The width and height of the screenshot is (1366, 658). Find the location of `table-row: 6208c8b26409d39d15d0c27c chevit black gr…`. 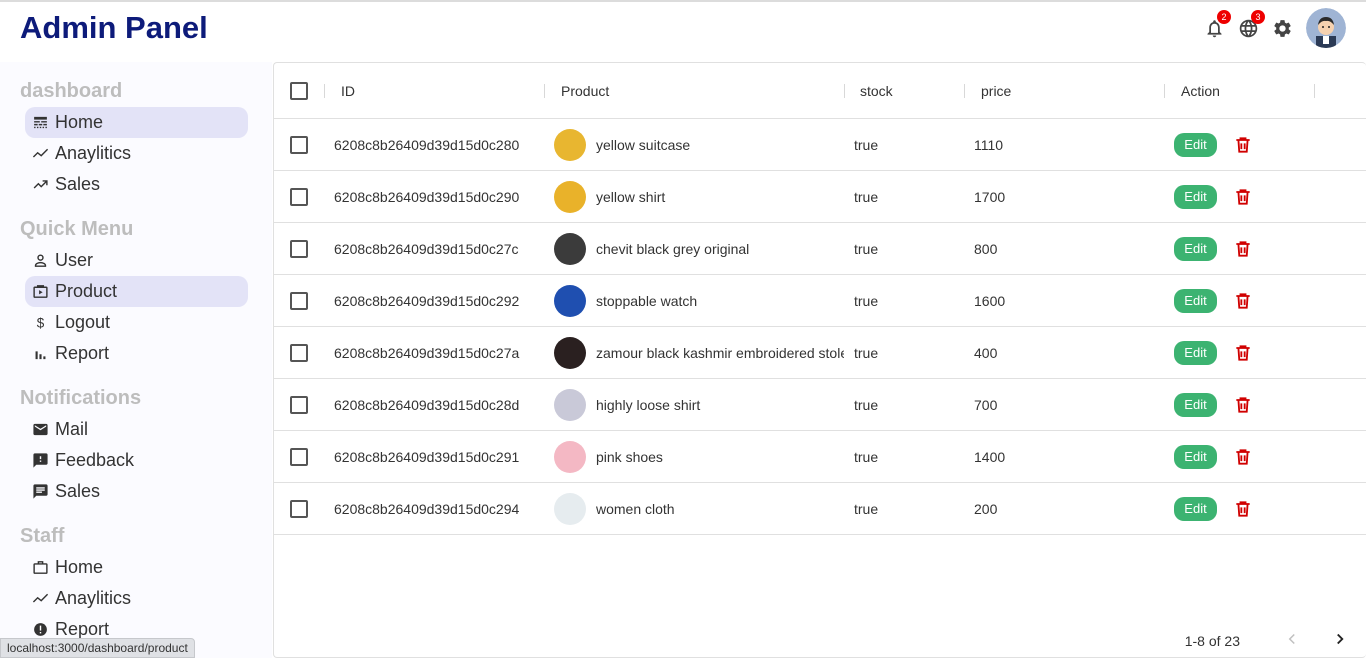

table-row: 6208c8b26409d39d15d0c27c chevit black gr… is located at coordinates (820, 249).